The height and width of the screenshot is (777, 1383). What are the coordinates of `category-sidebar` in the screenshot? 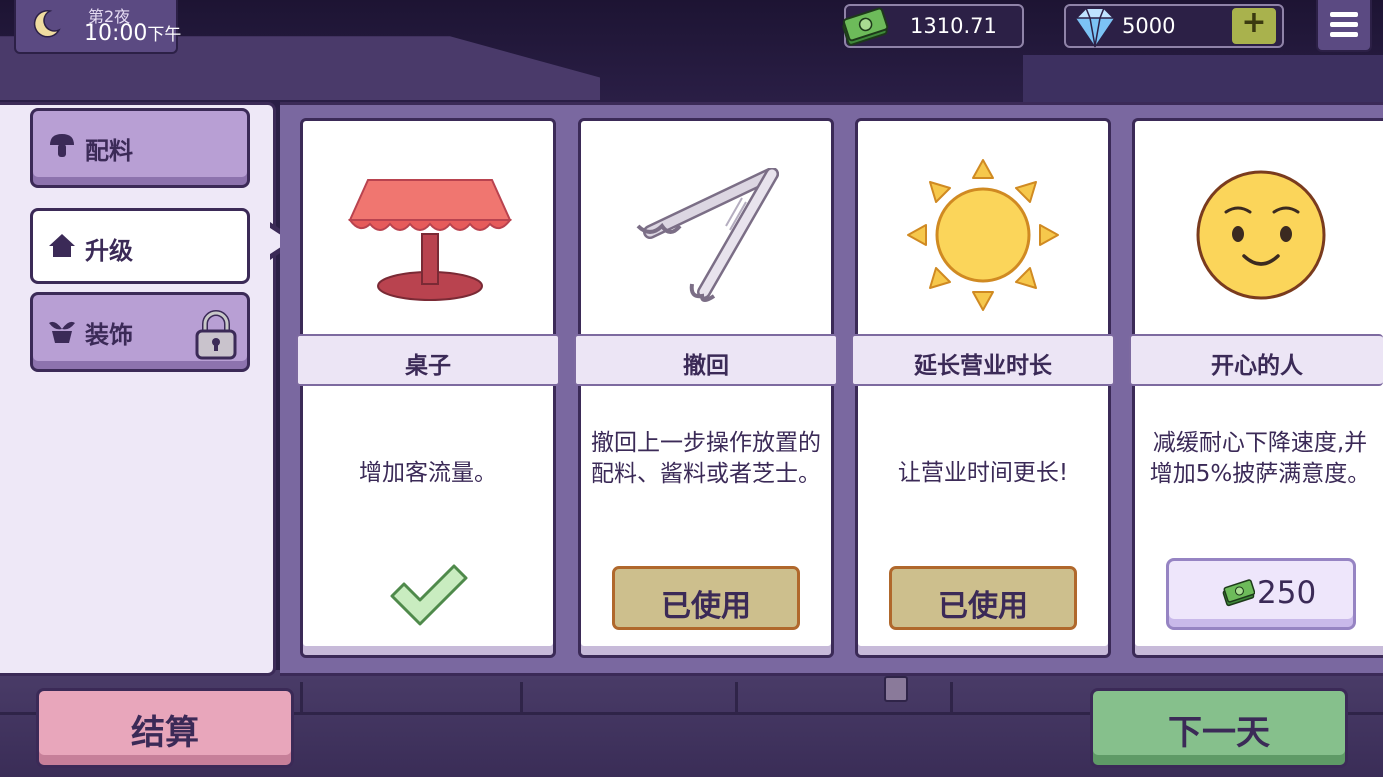 It's located at (138, 389).